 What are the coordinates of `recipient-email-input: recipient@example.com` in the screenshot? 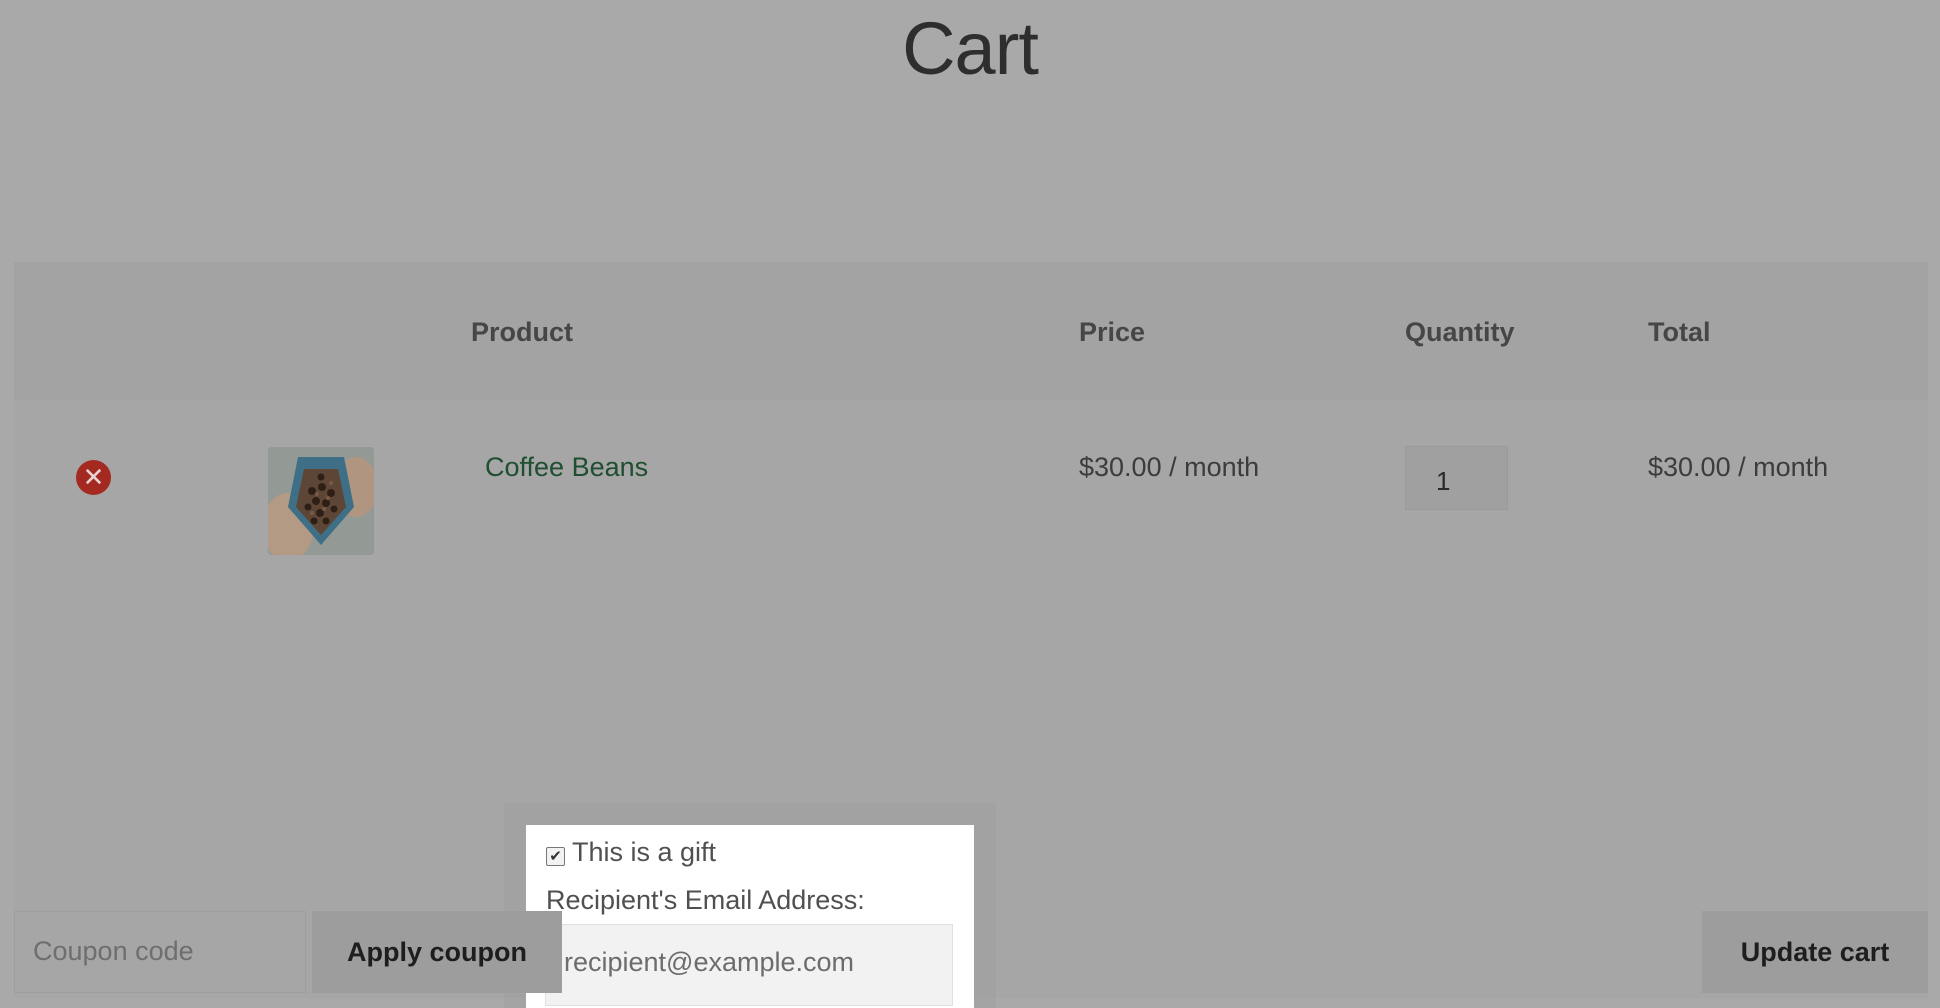 It's located at (749, 965).